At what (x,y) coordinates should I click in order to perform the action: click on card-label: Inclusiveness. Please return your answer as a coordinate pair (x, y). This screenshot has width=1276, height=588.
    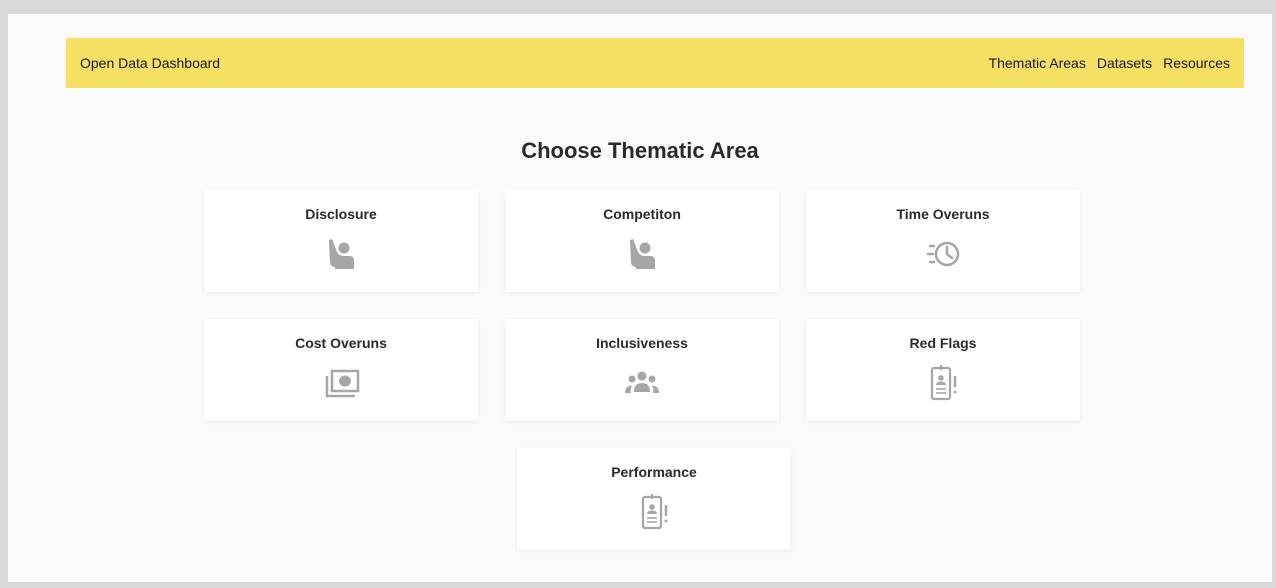
    Looking at the image, I should click on (642, 343).